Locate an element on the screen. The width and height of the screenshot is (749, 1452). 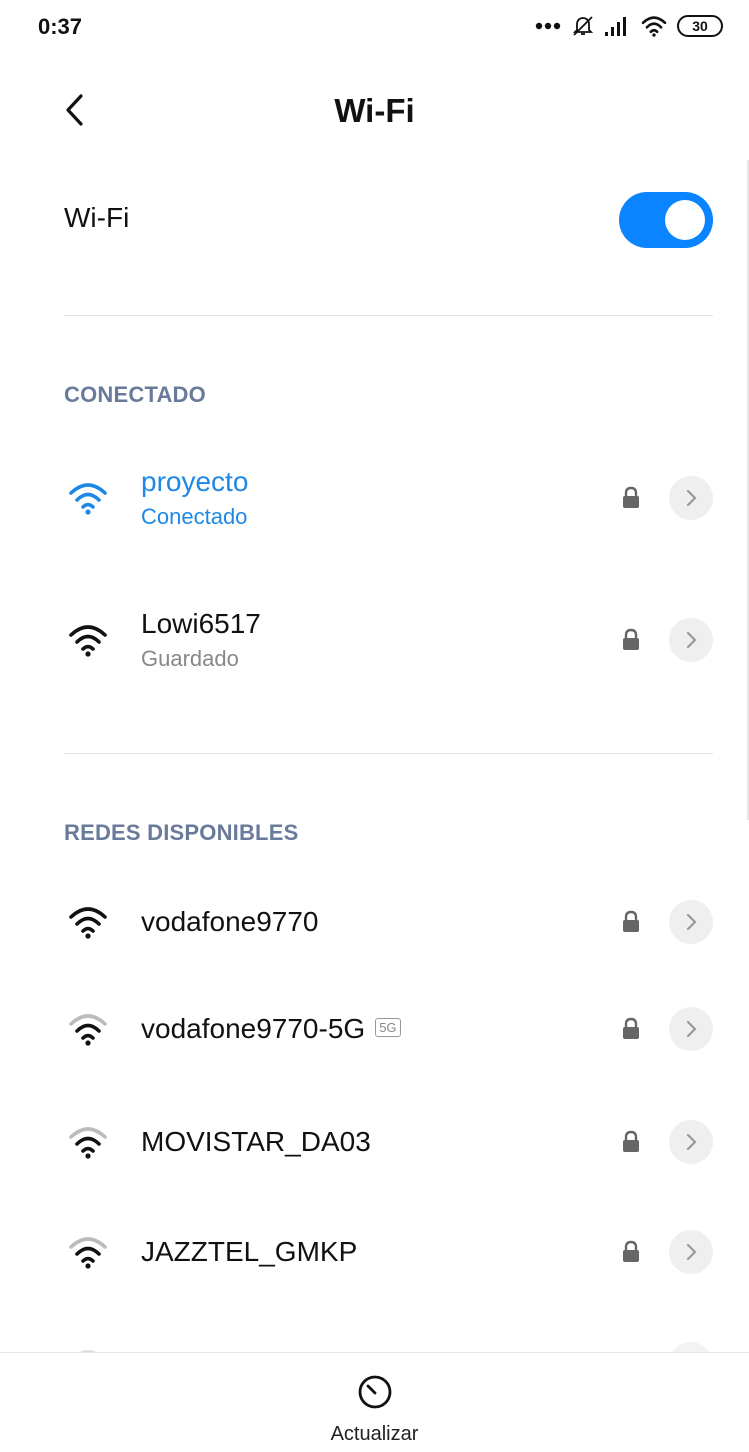
network-status: Conectado is located at coordinates (194, 516).